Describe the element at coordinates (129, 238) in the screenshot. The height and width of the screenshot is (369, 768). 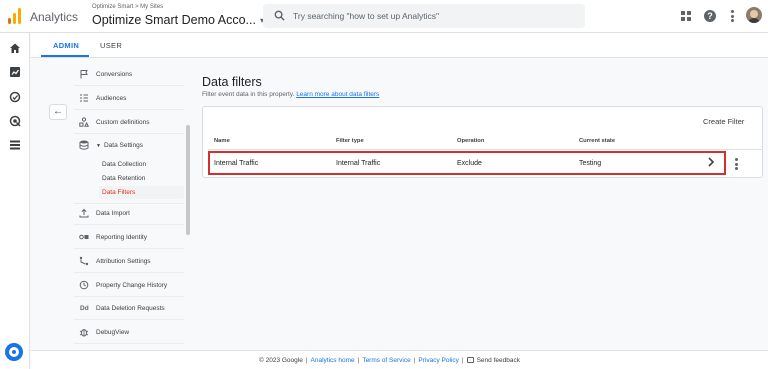
I see `nav-item-reporting-identity: Reporting Identity` at that location.